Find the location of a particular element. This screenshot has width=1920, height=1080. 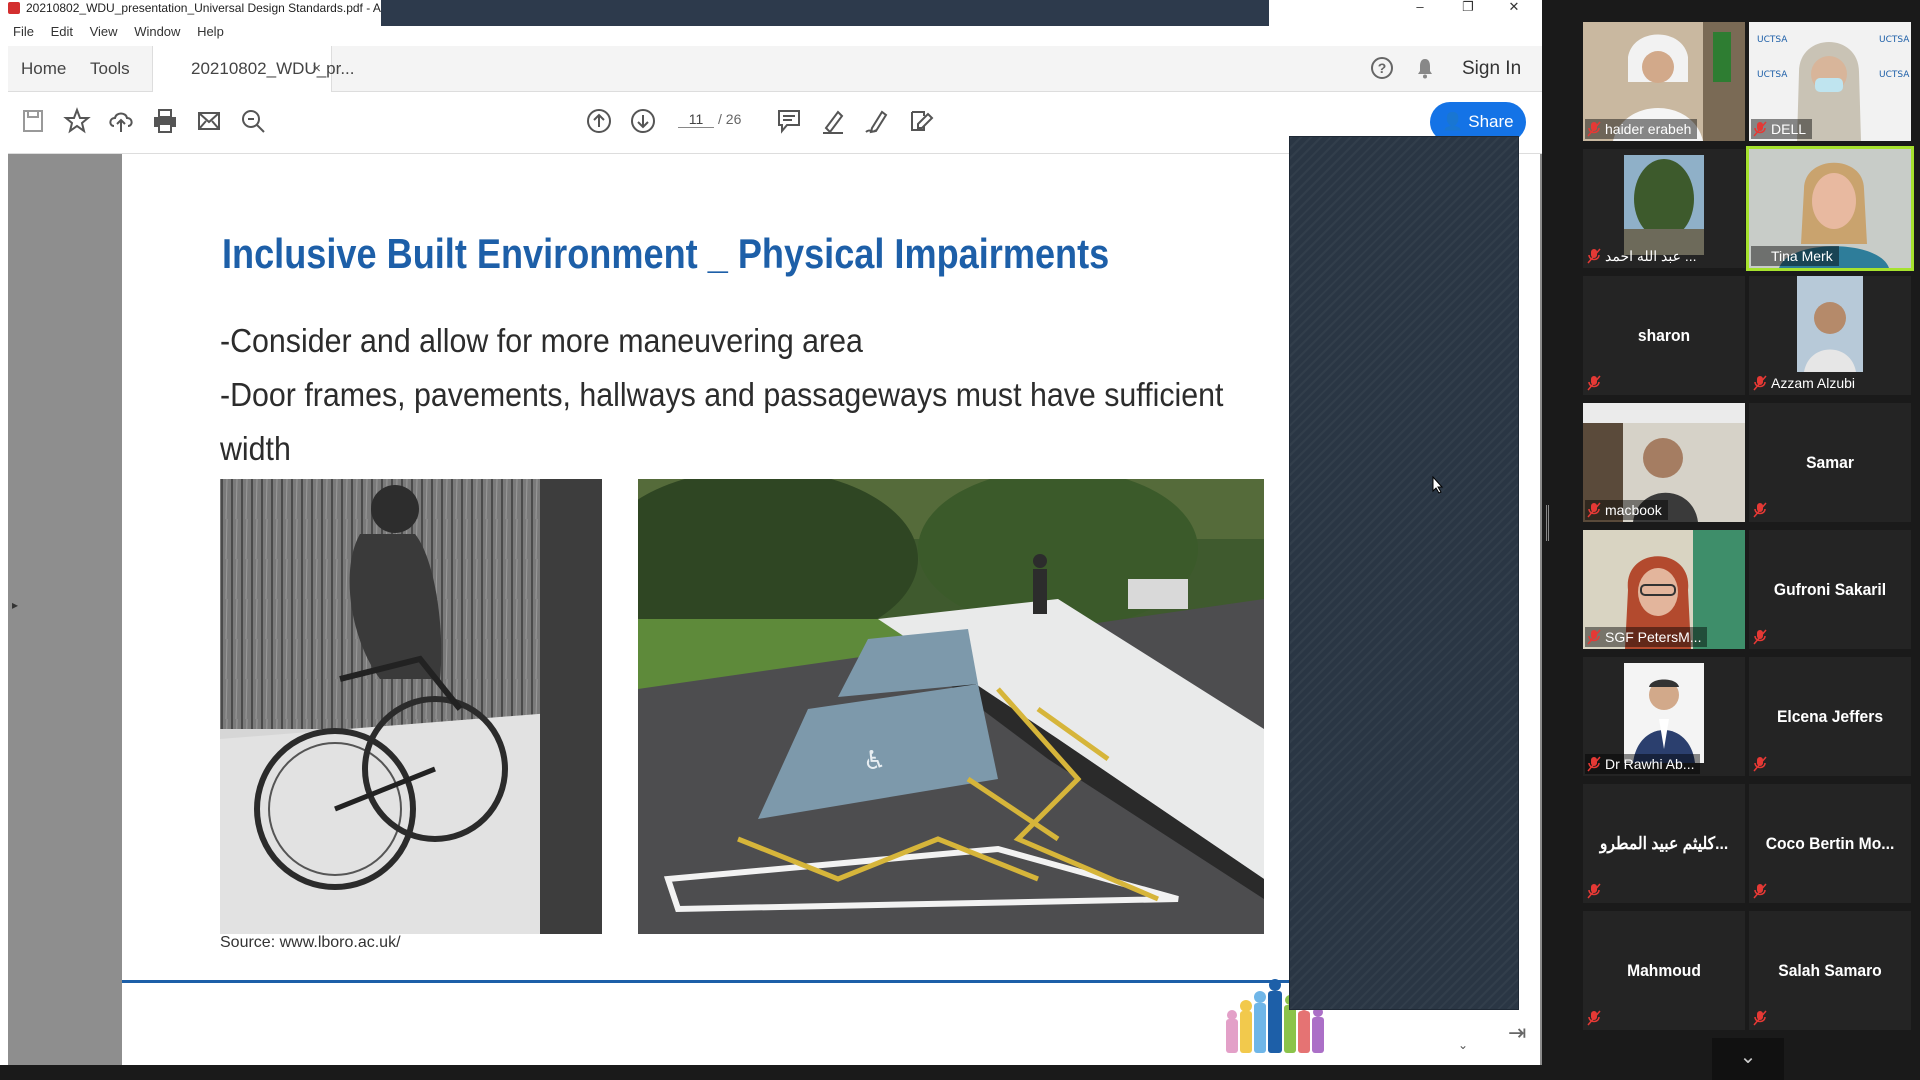

tab-home: Home is located at coordinates (43, 69).